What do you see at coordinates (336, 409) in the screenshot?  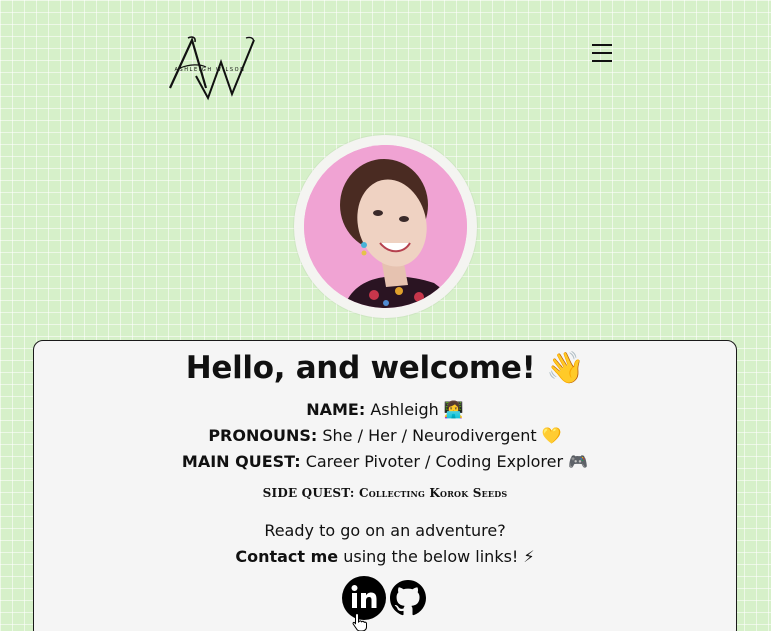 I see `name-label: NAME:` at bounding box center [336, 409].